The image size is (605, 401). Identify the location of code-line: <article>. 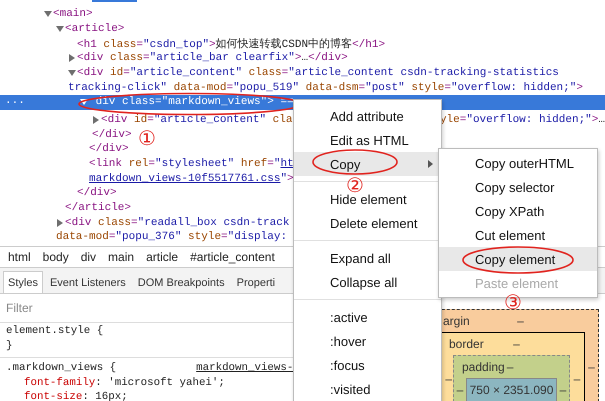
(94, 28).